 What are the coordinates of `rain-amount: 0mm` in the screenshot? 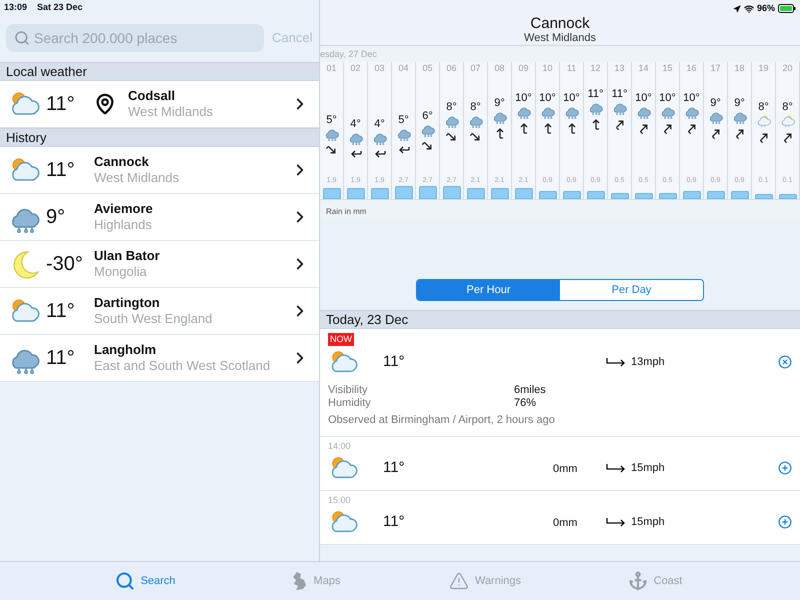 It's located at (565, 523).